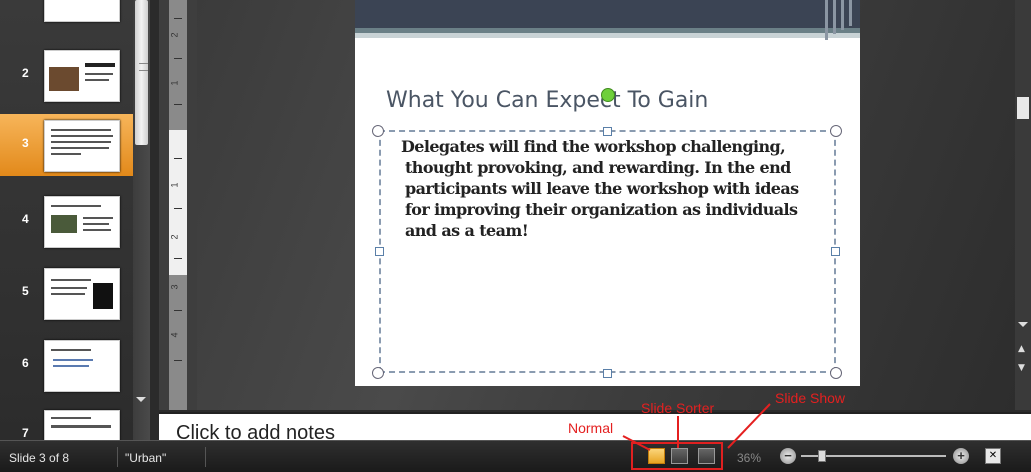  I want to click on status-separator, so click(117, 457).